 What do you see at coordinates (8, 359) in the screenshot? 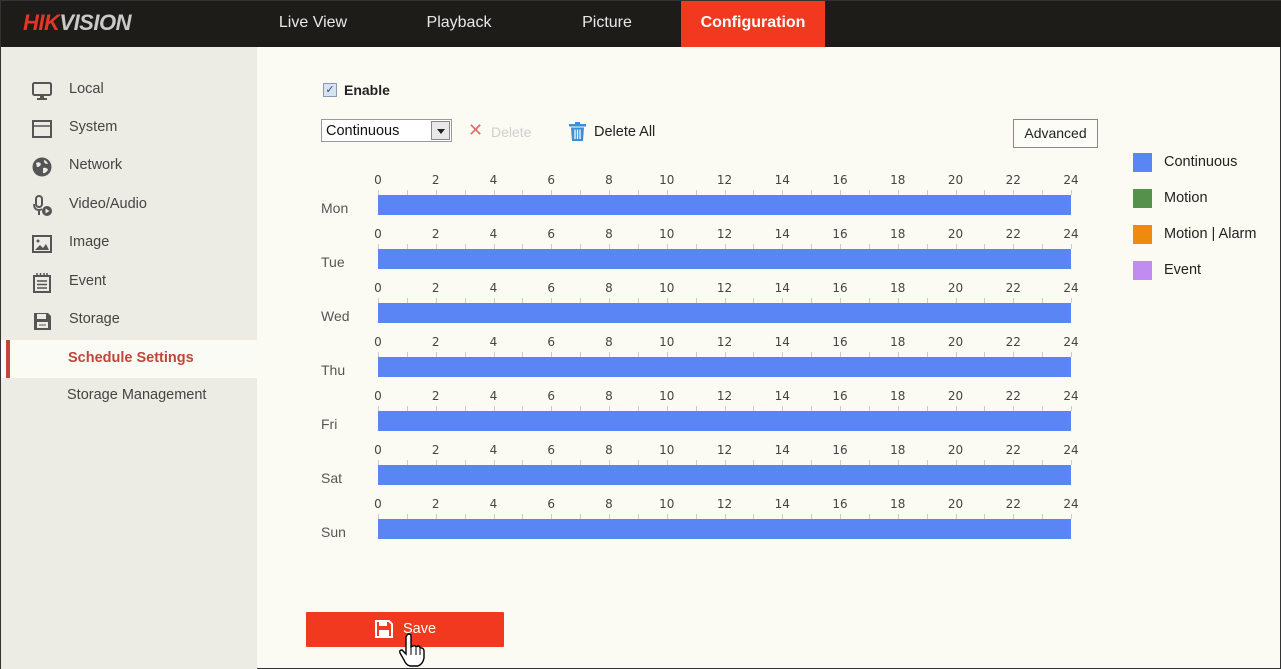
I see `active-indicator` at bounding box center [8, 359].